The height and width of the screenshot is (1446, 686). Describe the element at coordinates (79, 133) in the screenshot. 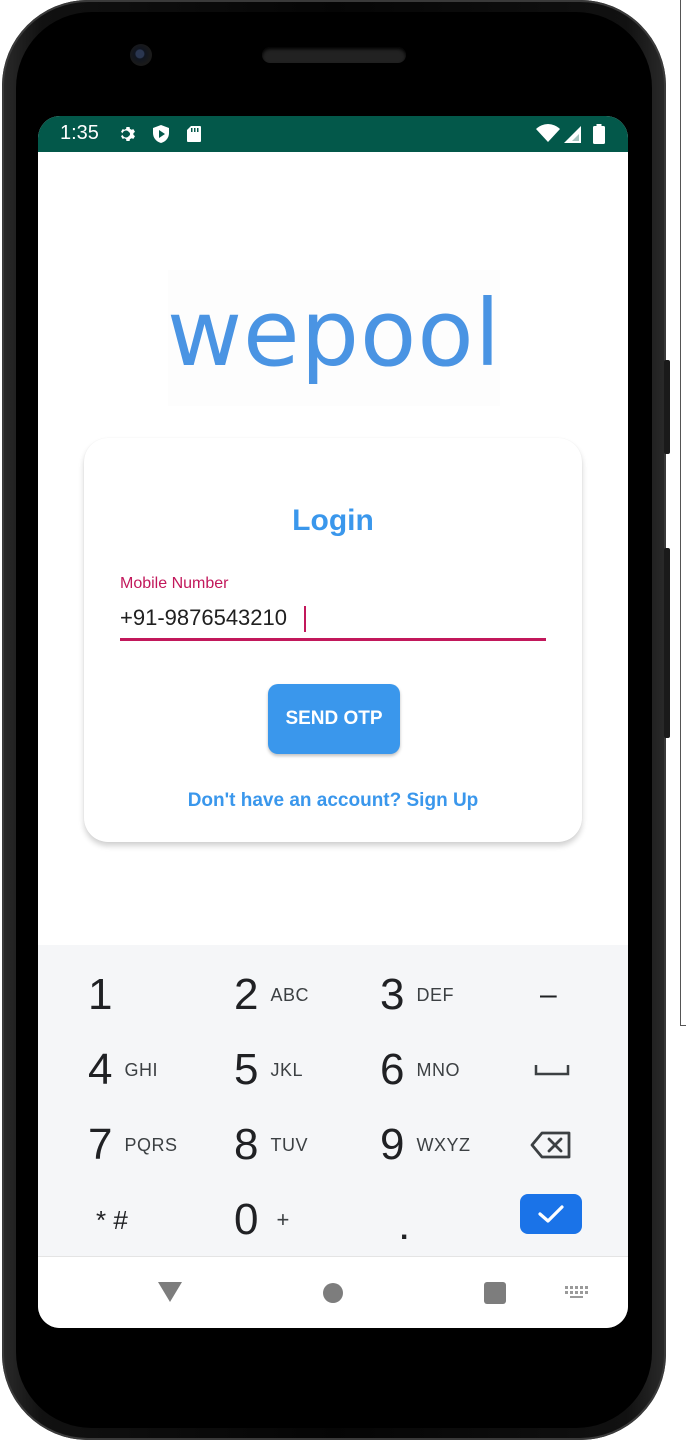

I see `status-time: 1:35` at that location.